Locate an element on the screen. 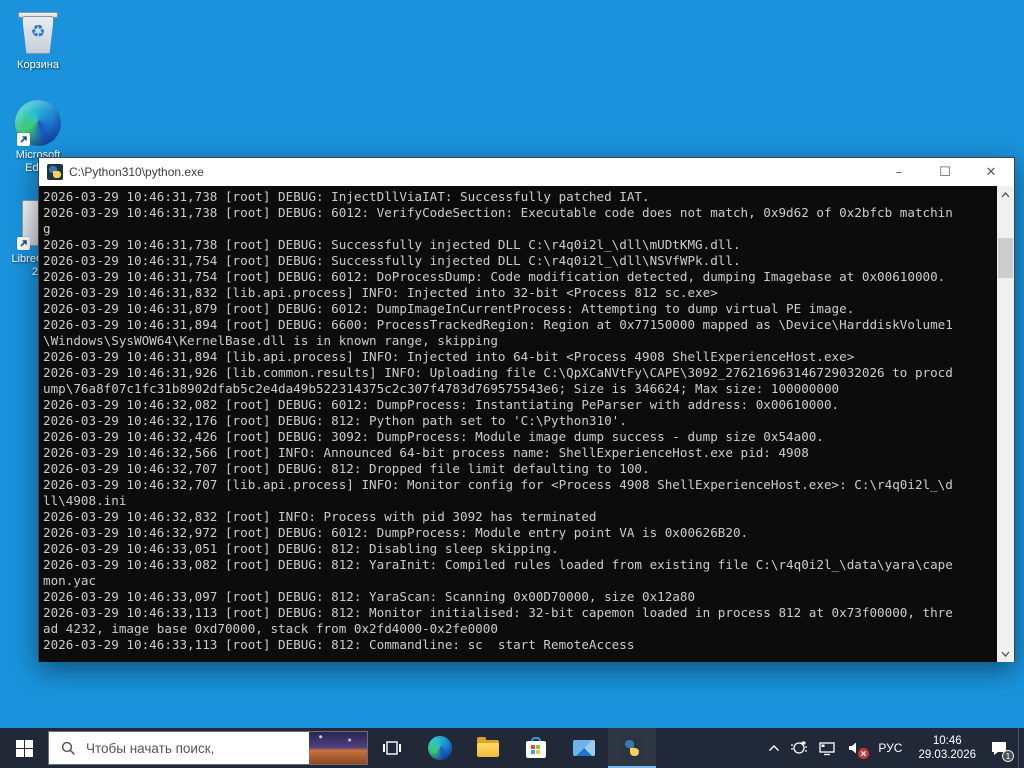 The height and width of the screenshot is (768, 1024). clock-time: 10:46 is located at coordinates (947, 741).